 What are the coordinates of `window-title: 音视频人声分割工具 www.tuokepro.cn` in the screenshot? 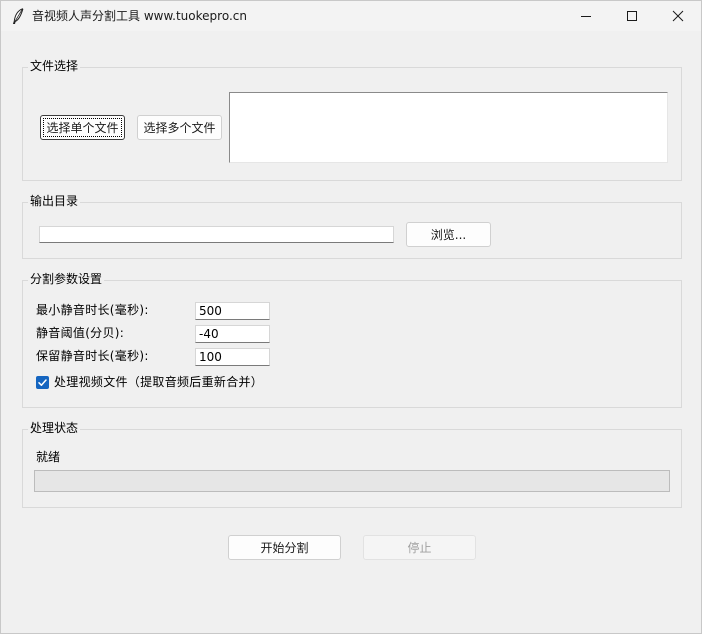 It's located at (139, 16).